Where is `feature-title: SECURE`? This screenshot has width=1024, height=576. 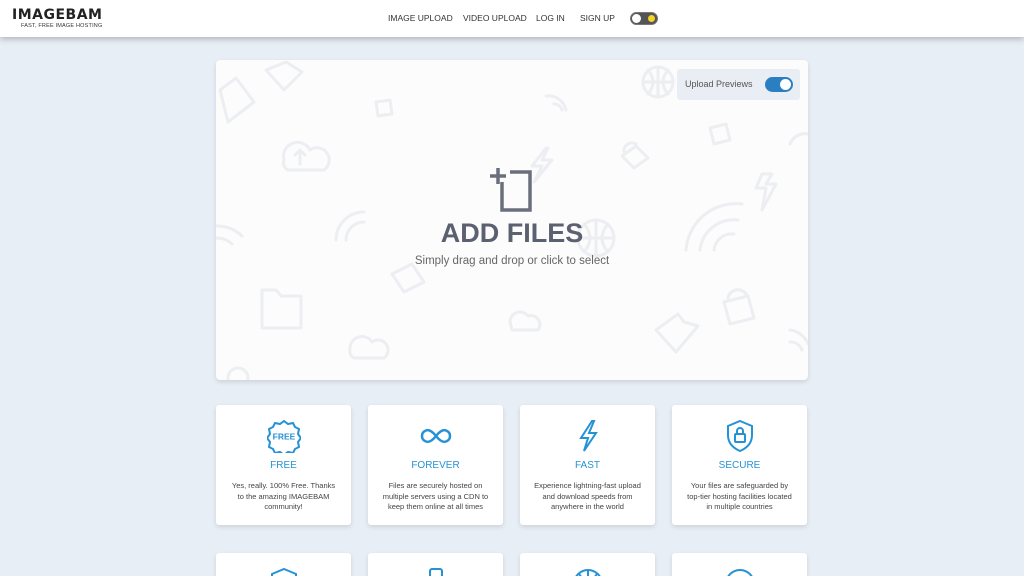
feature-title: SECURE is located at coordinates (739, 465).